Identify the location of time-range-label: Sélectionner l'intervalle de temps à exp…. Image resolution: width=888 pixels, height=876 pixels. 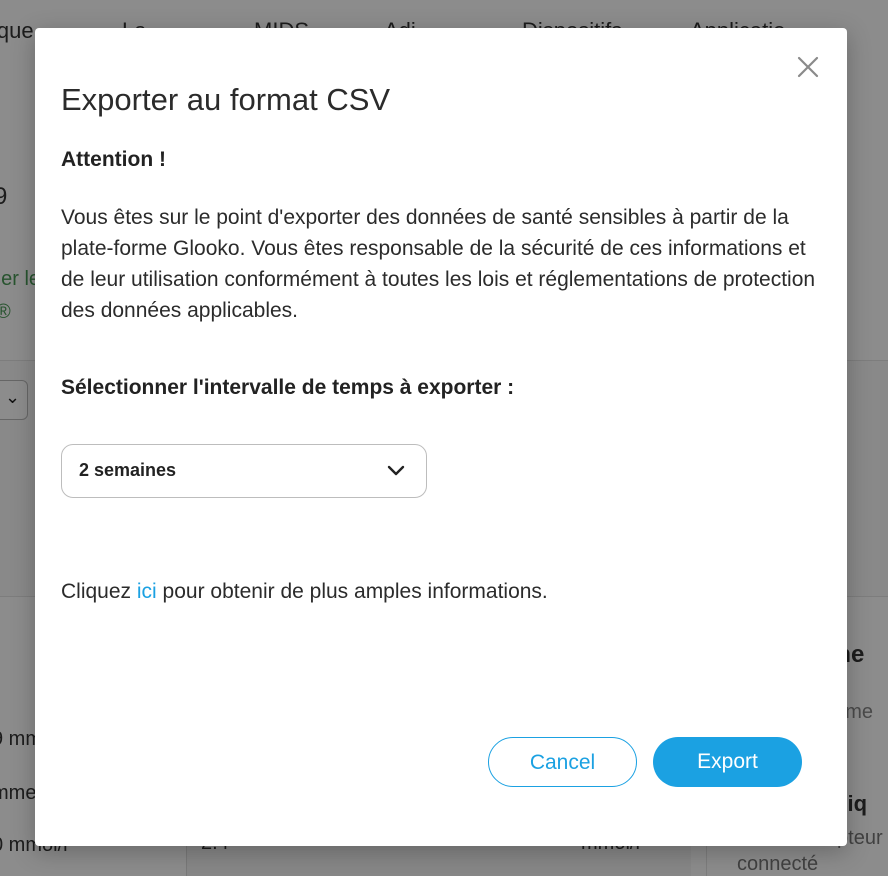
(288, 387).